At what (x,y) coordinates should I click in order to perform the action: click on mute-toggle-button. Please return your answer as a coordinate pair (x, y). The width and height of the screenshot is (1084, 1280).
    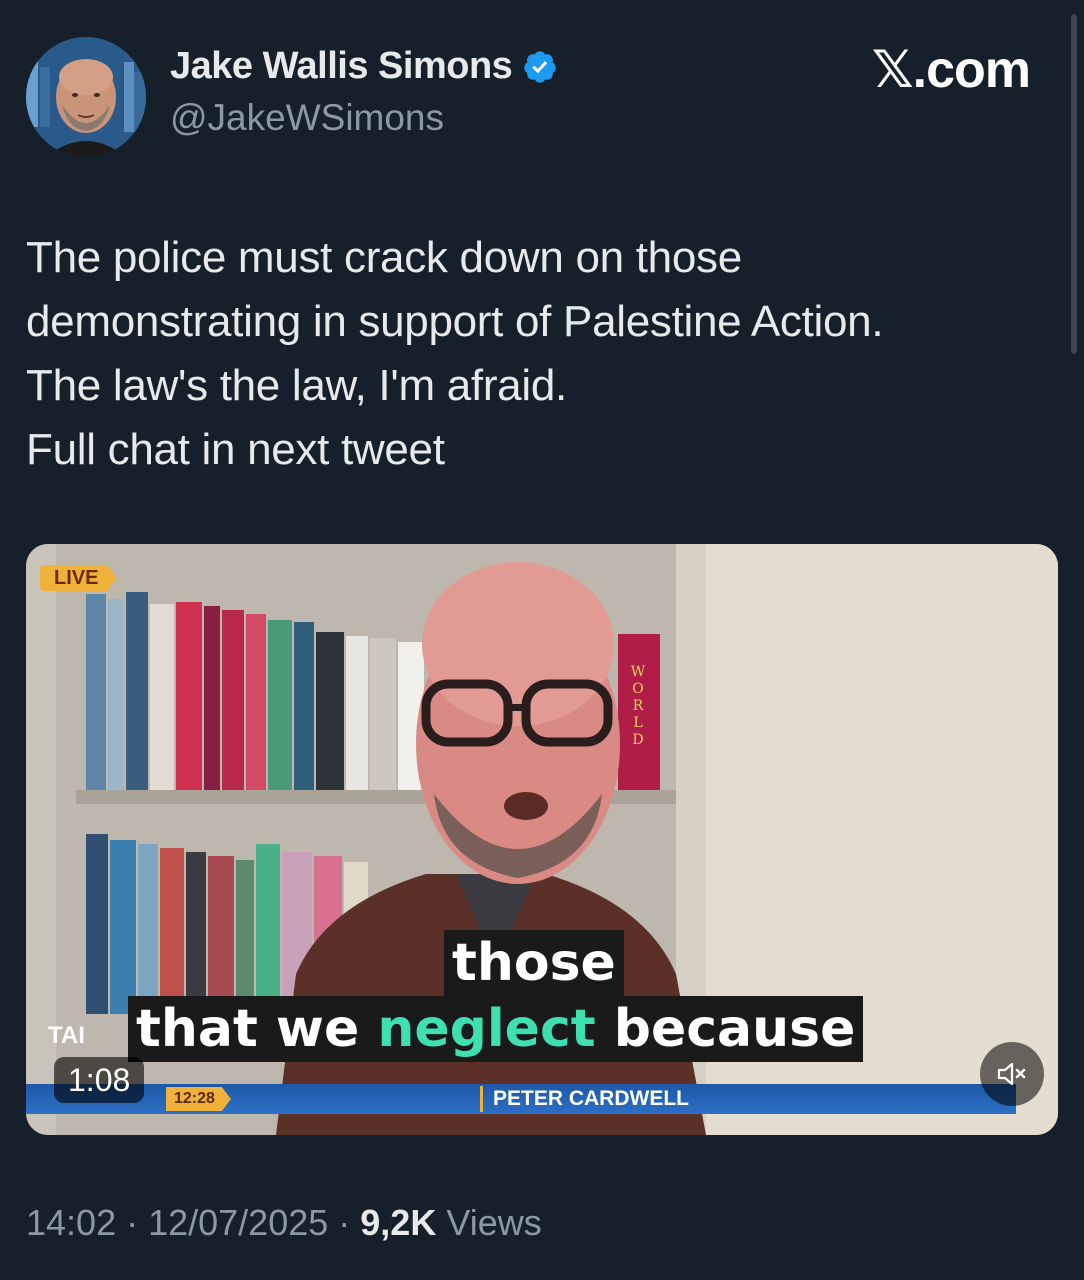
    Looking at the image, I should click on (1012, 1074).